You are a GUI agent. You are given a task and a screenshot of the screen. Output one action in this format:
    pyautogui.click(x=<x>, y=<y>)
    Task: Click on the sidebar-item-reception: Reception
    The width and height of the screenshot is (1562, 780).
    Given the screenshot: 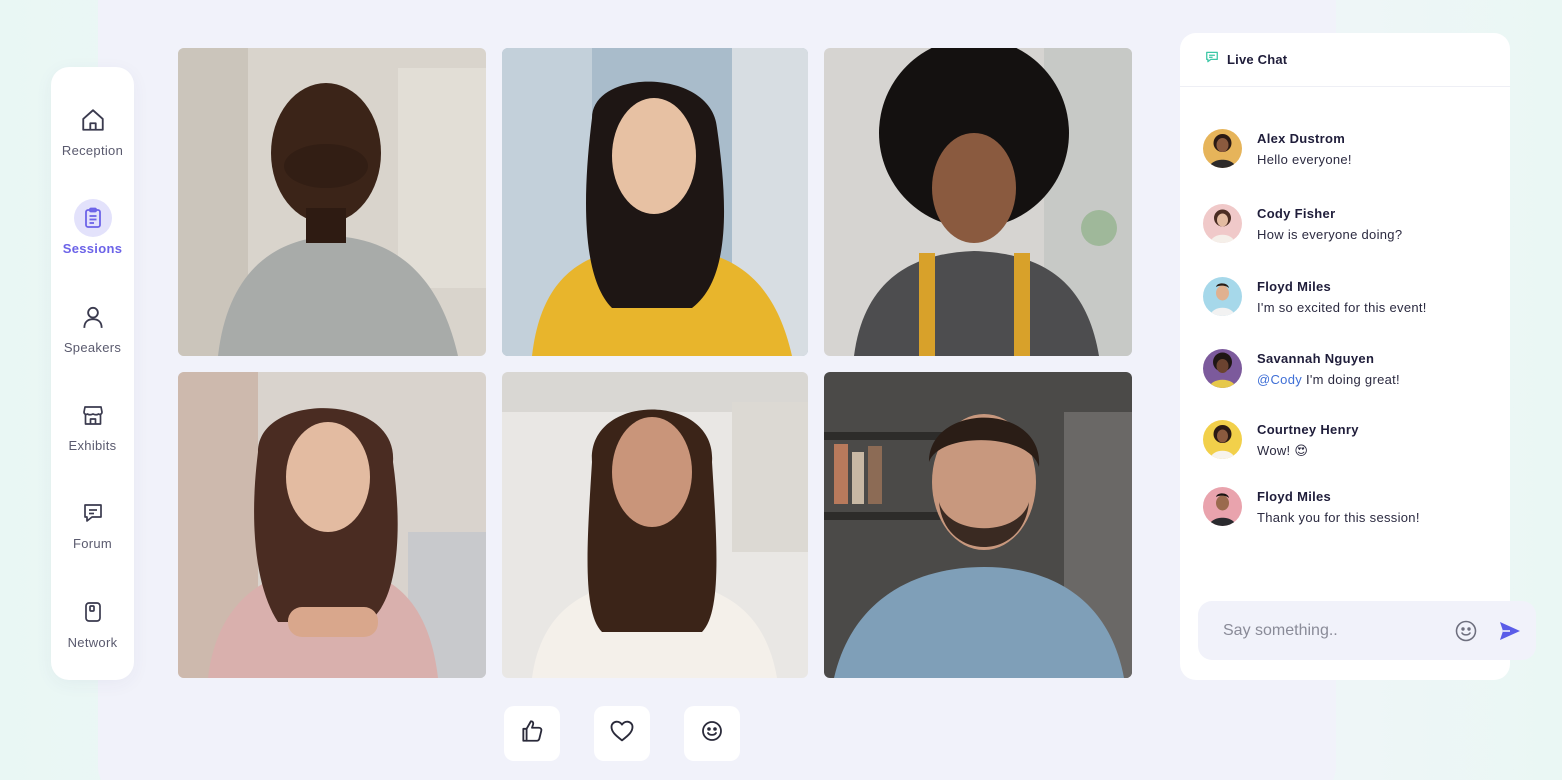 What is the action you would take?
    pyautogui.click(x=92, y=136)
    